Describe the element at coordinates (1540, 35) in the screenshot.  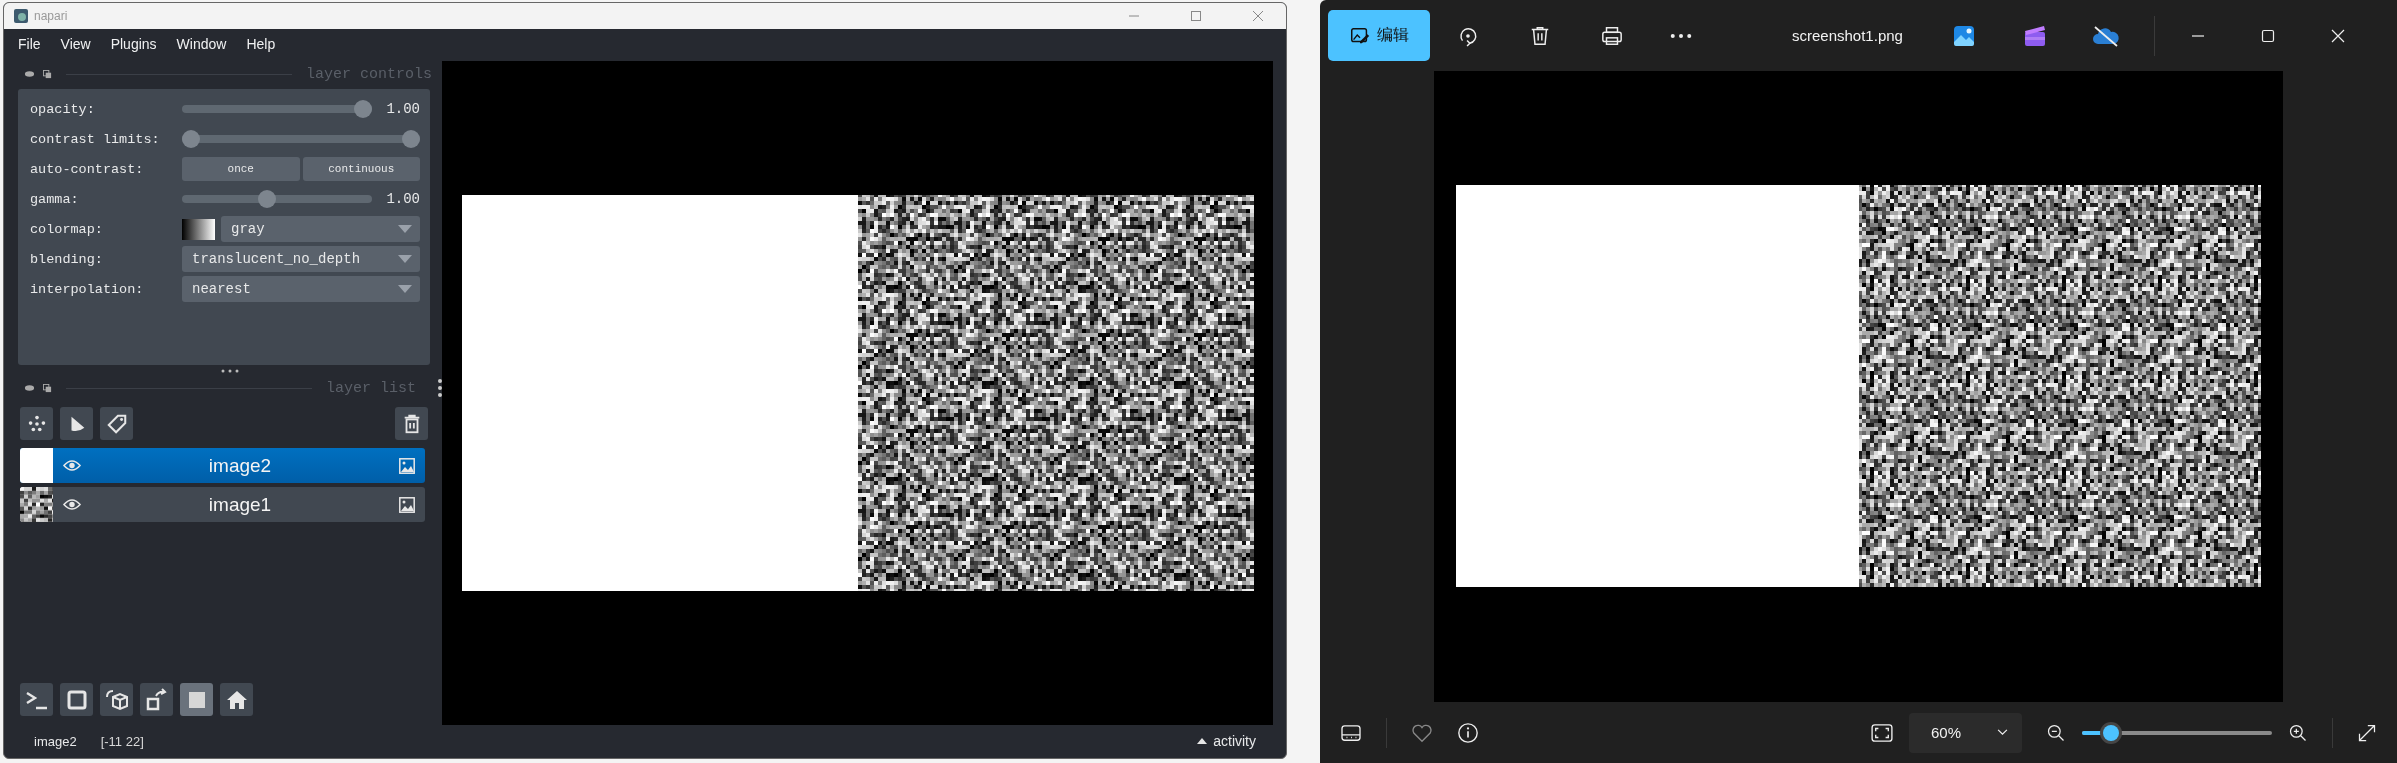
I see `delete-icon` at that location.